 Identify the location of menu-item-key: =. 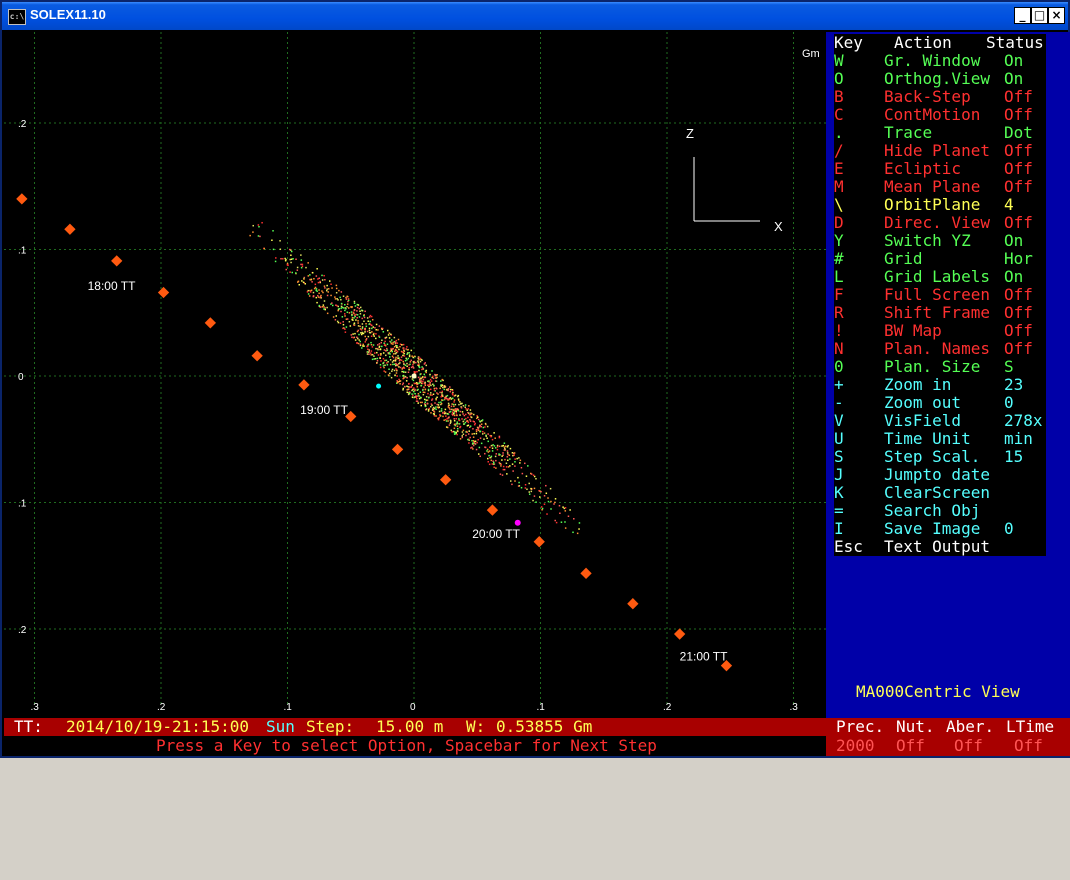
(839, 510).